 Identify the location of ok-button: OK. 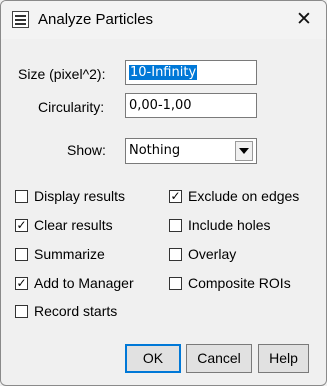
(153, 358).